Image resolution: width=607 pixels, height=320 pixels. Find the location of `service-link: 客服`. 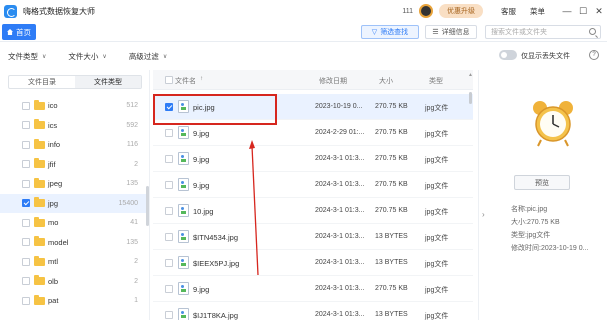

service-link: 客服 is located at coordinates (508, 11).